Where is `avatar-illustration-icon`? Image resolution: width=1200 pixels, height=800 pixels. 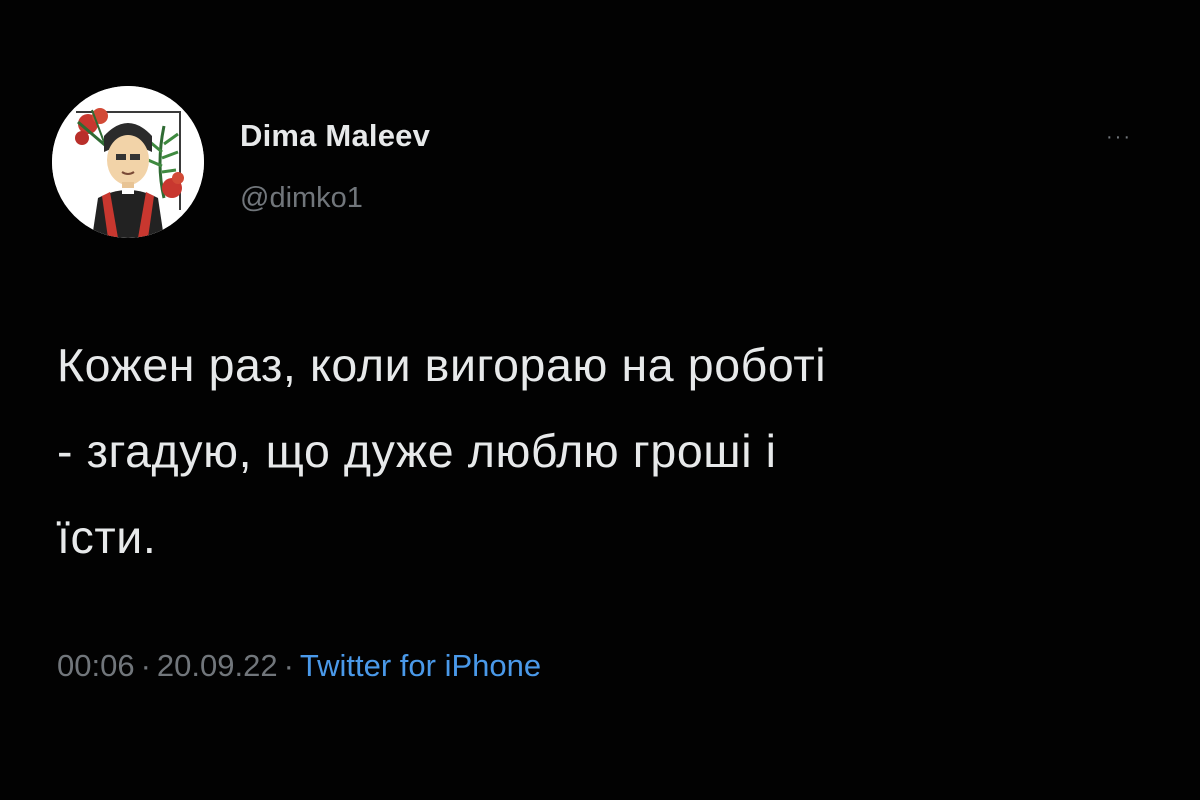 avatar-illustration-icon is located at coordinates (128, 162).